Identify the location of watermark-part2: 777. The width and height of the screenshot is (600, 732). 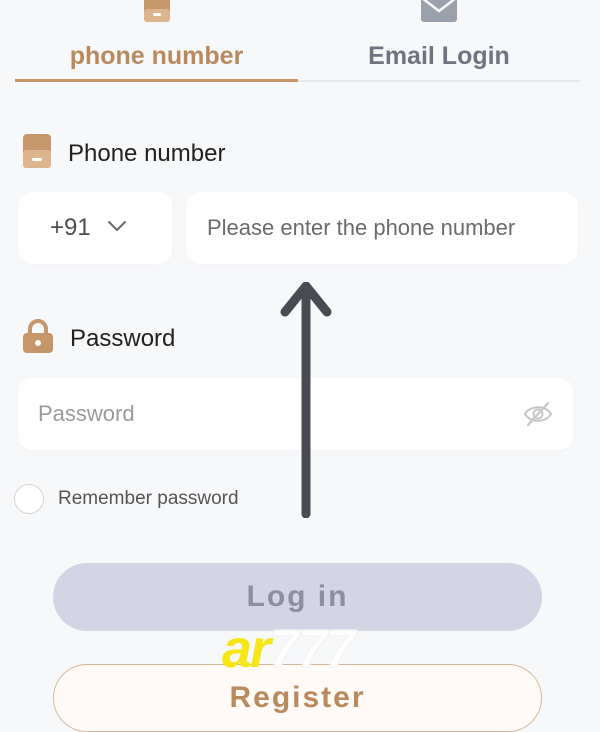
(312, 649).